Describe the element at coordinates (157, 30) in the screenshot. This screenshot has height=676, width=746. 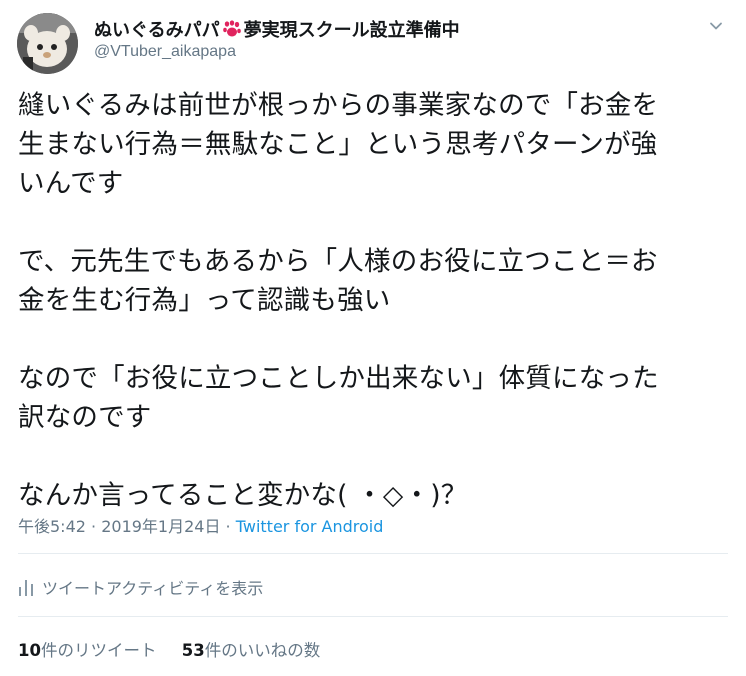
I see `display-name-part1: ぬいぐるみパパ` at that location.